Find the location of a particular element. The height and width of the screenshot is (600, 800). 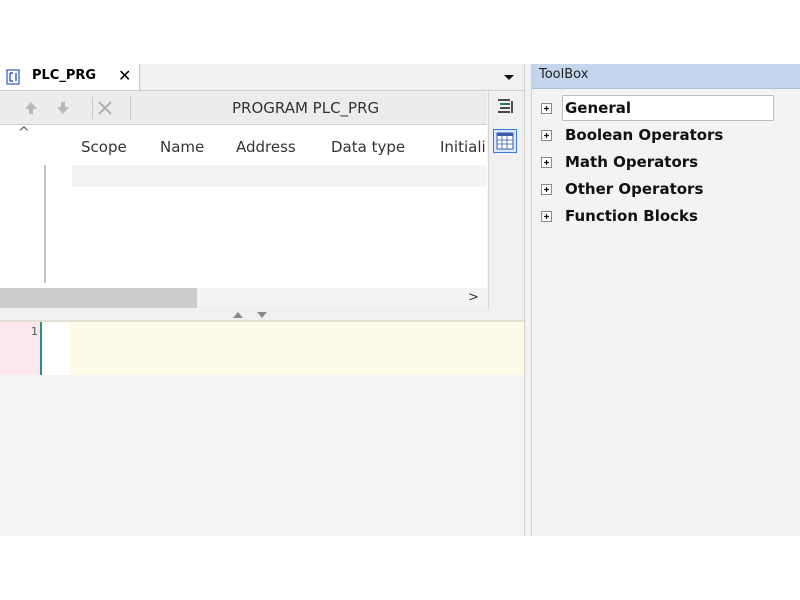

move-down-icon is located at coordinates (63, 108).